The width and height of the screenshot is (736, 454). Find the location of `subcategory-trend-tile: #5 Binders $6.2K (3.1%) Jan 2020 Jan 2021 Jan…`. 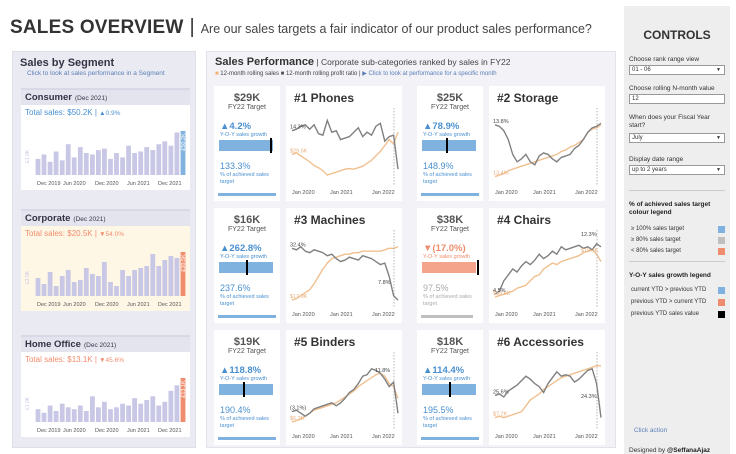

subcategory-trend-tile: #5 Binders $6.2K (3.1%) Jan 2020 Jan 2021 Jan… is located at coordinates (344, 387).